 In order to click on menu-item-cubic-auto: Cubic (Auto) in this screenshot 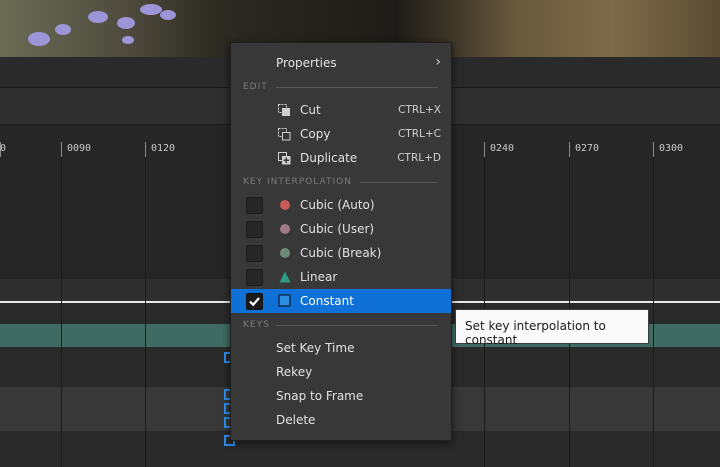, I will do `click(341, 205)`.